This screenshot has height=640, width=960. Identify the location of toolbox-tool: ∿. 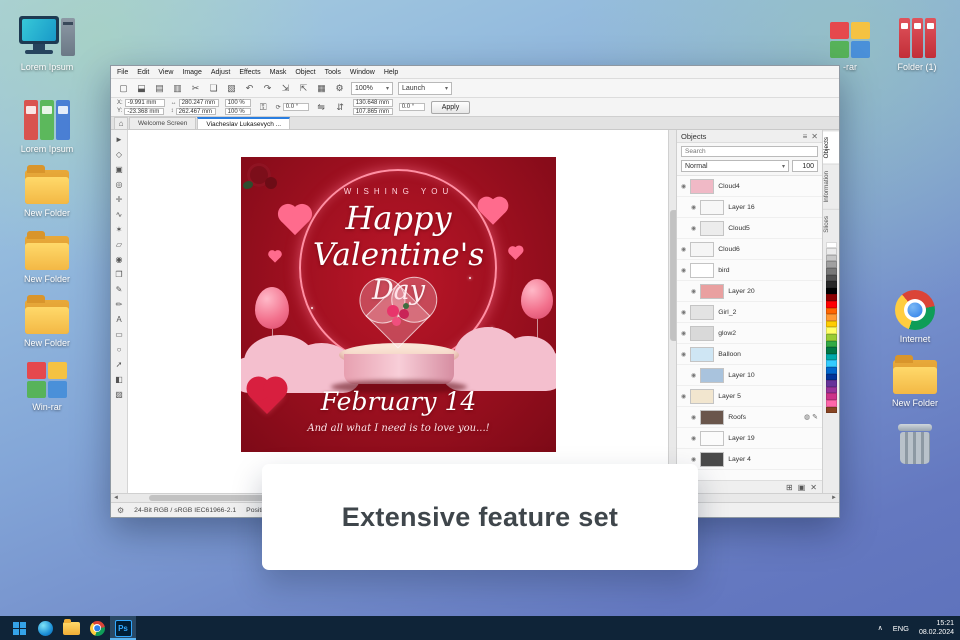
(119, 214).